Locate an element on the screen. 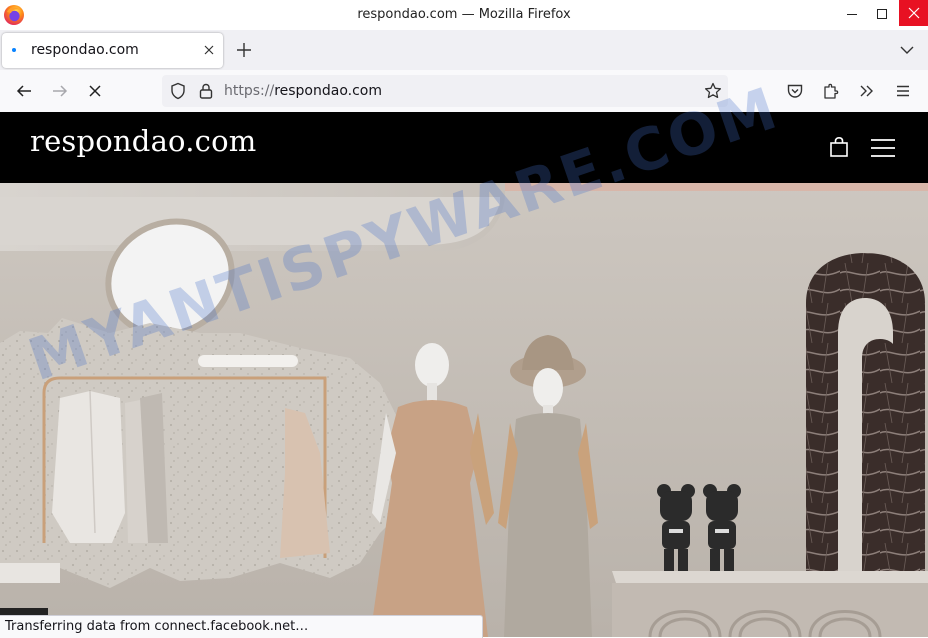 The height and width of the screenshot is (638, 928). minimize-icon is located at coordinates (852, 14).